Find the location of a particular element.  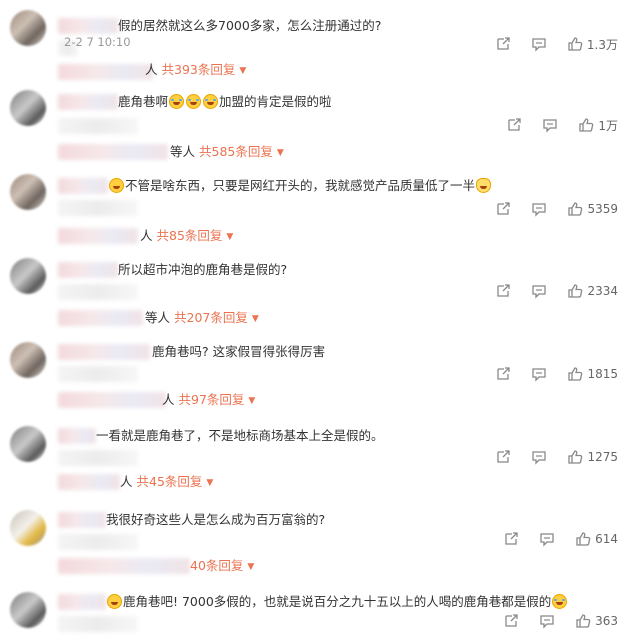

comment-text: 不管是啥东西，只要是网红开头的，我就感觉产品质量低了一半 is located at coordinates (300, 186).